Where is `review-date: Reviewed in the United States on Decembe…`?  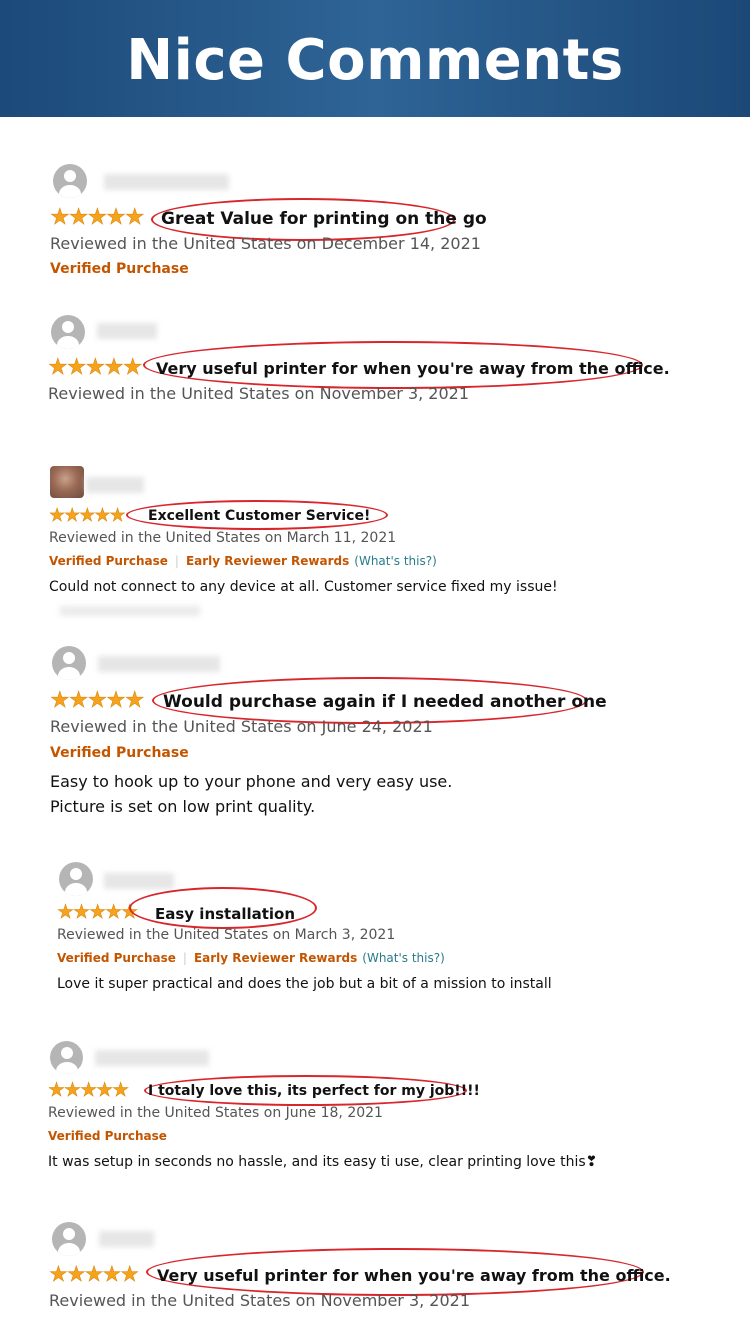 review-date: Reviewed in the United States on Decembe… is located at coordinates (265, 243).